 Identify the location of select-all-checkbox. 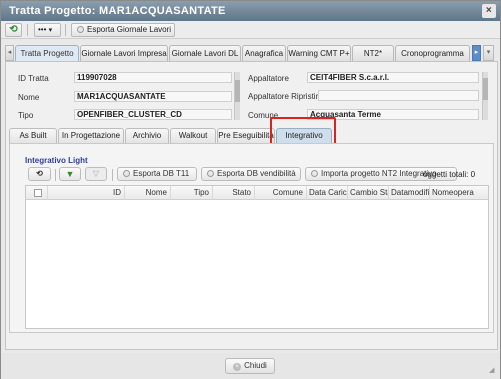
(38, 193).